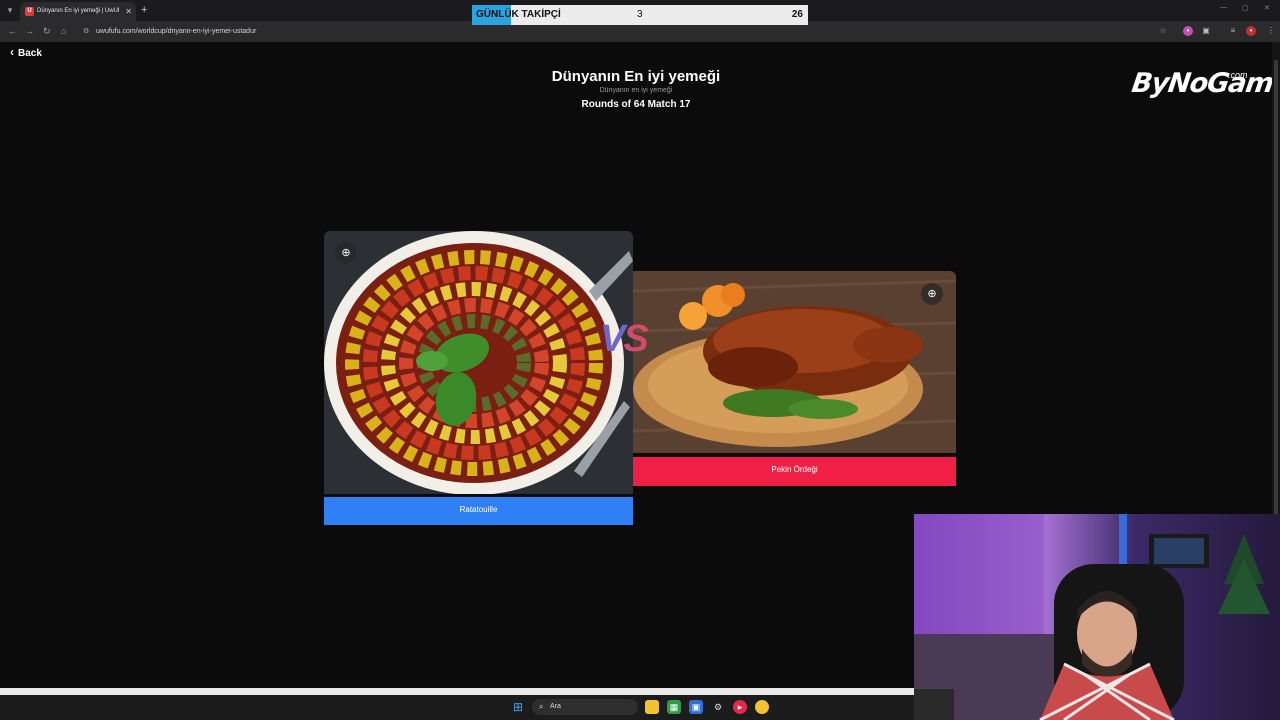  I want to click on goal-current: 3, so click(640, 14).